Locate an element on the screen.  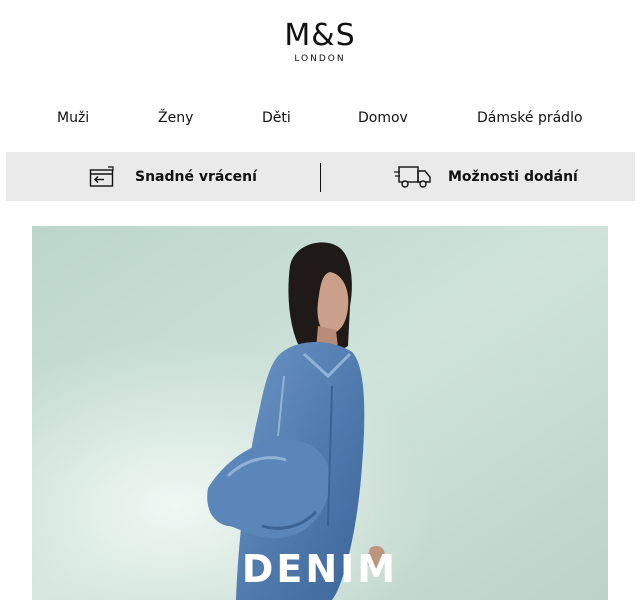
main-navigation: Muži Ženy Děti Domov Dámské prádlo is located at coordinates (320, 119).